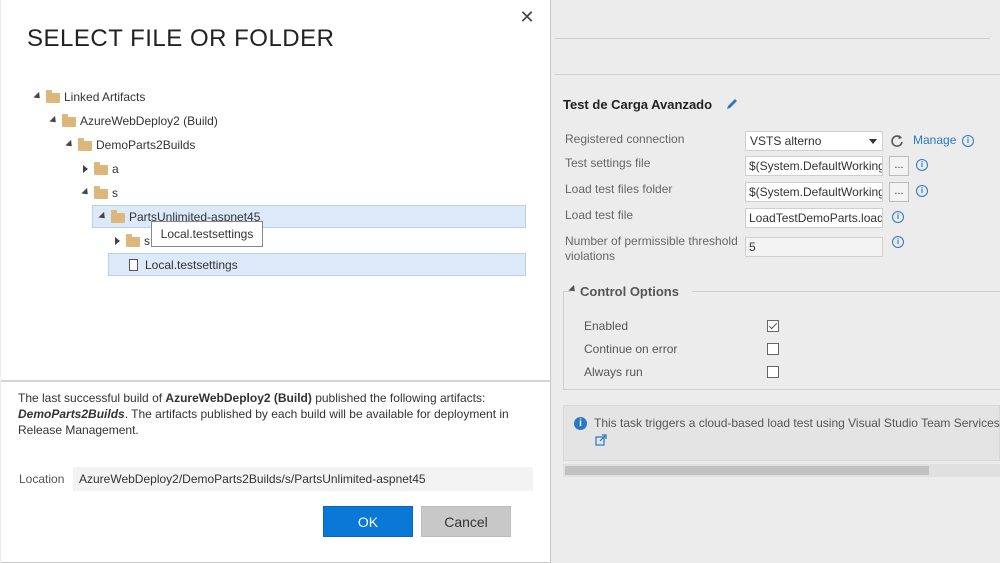  What do you see at coordinates (105, 97) in the screenshot?
I see `tree-item-label: Linked Artifacts` at bounding box center [105, 97].